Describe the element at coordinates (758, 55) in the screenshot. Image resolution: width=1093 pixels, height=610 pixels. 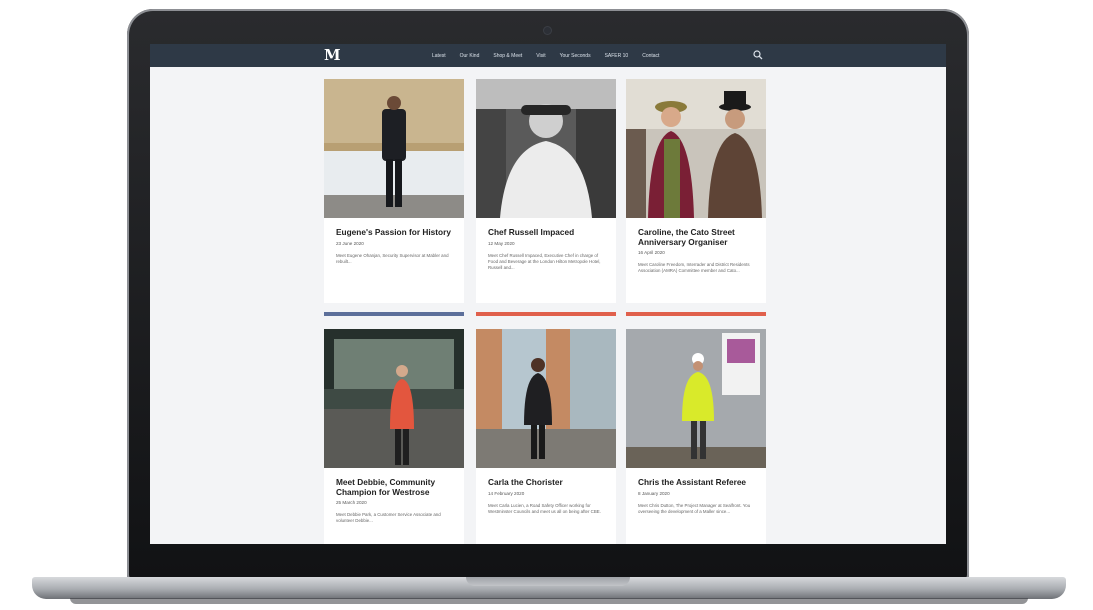
I see `search-icon` at that location.